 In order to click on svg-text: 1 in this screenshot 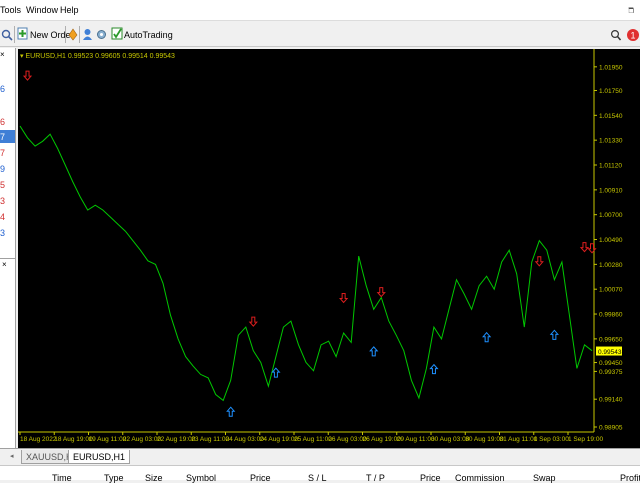, I will do `click(632, 35)`.